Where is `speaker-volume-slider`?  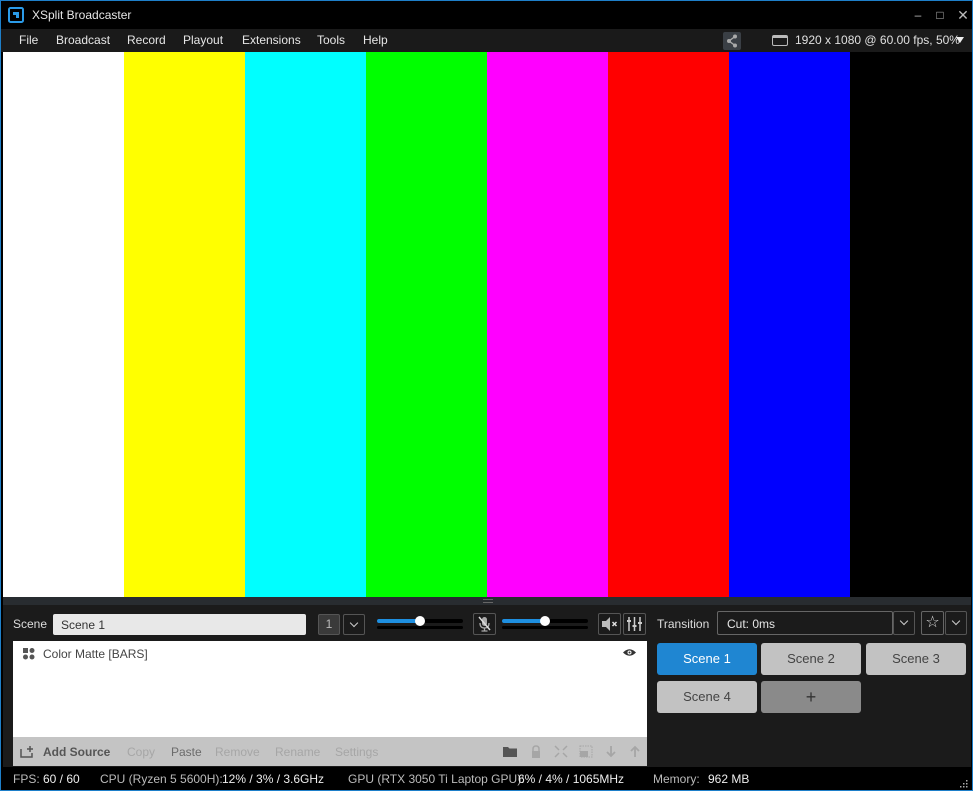
speaker-volume-slider is located at coordinates (545, 623).